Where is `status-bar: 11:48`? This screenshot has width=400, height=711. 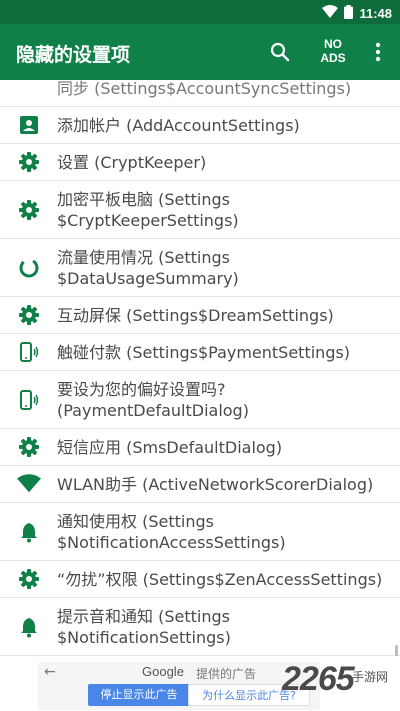 status-bar: 11:48 is located at coordinates (200, 12).